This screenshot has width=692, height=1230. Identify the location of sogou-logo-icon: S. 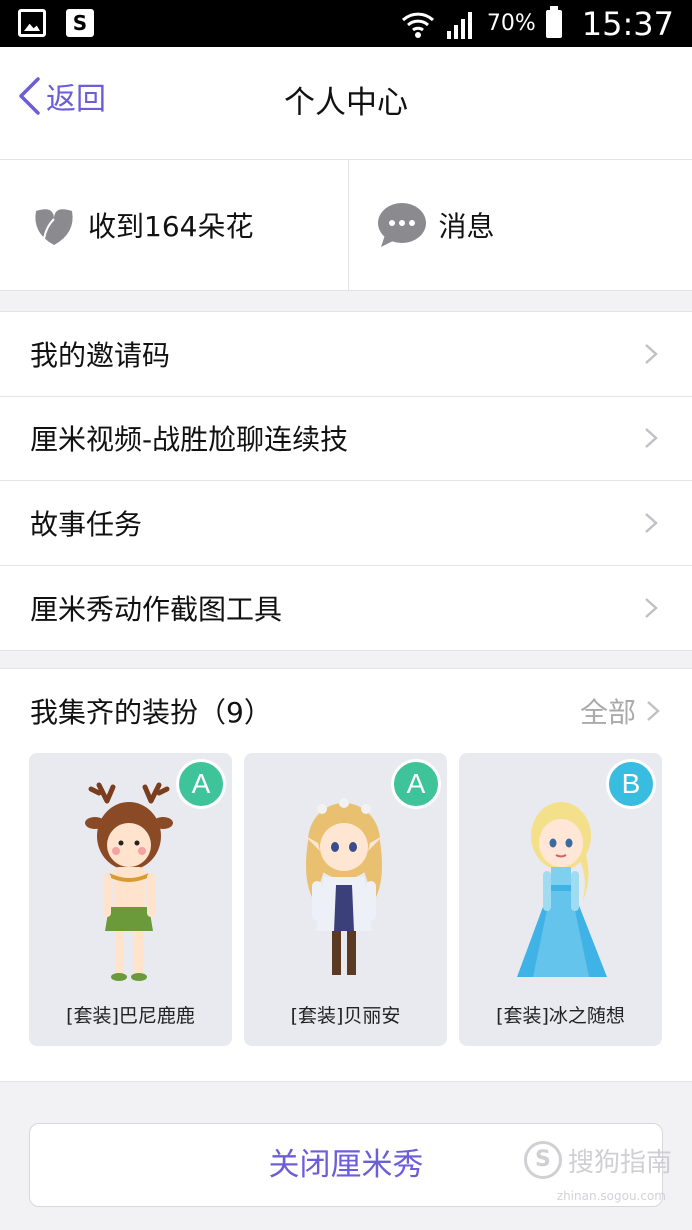
(542, 1160).